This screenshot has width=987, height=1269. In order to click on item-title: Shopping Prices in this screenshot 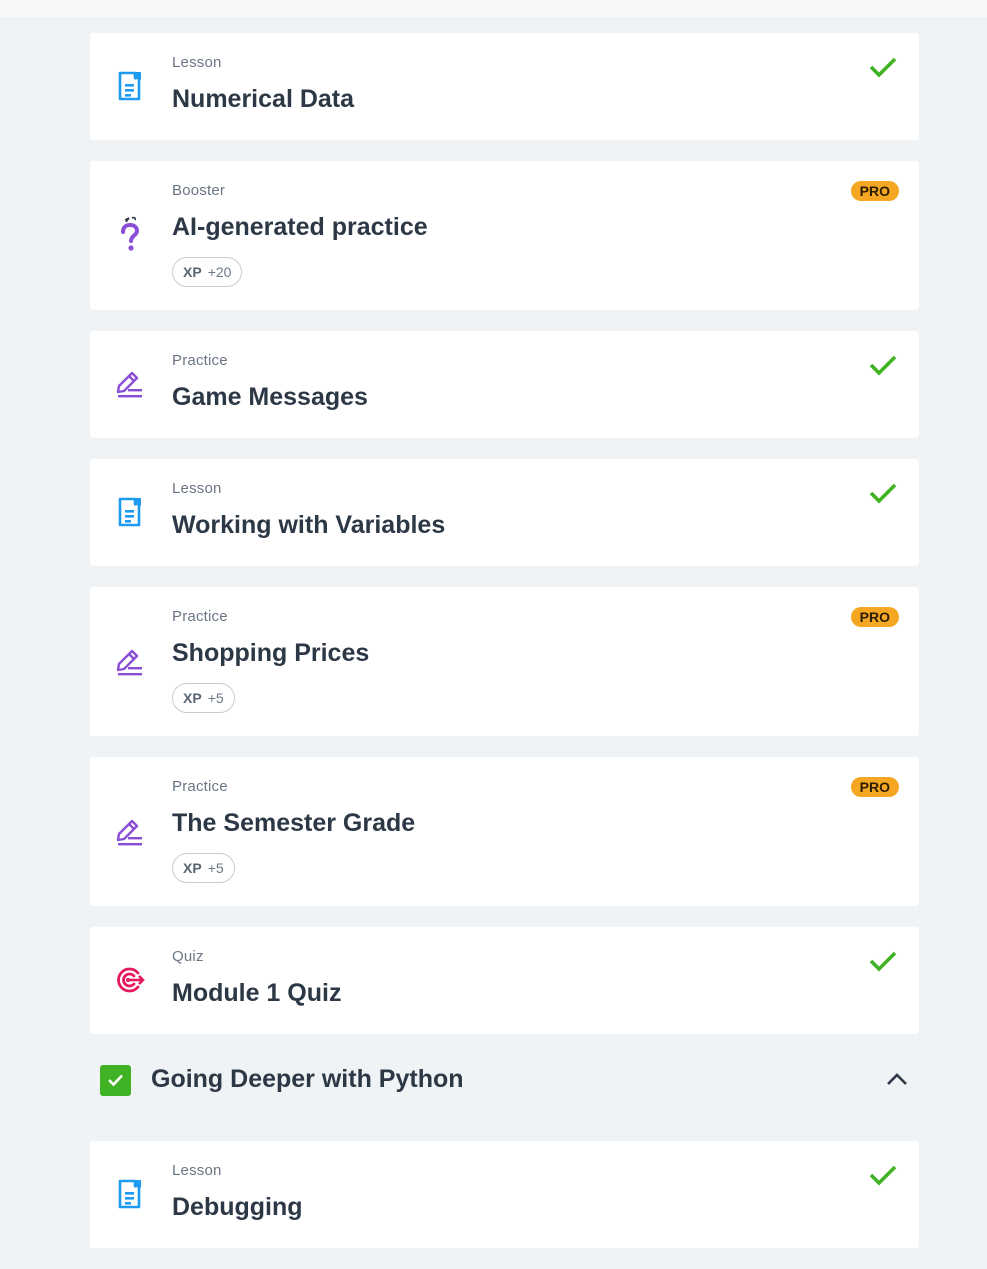, I will do `click(271, 653)`.